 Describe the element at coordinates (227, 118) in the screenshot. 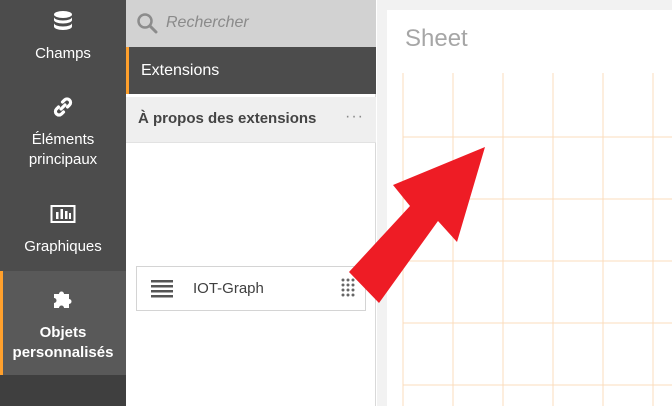

I see `about-extensions-label: À propos des extensions` at that location.